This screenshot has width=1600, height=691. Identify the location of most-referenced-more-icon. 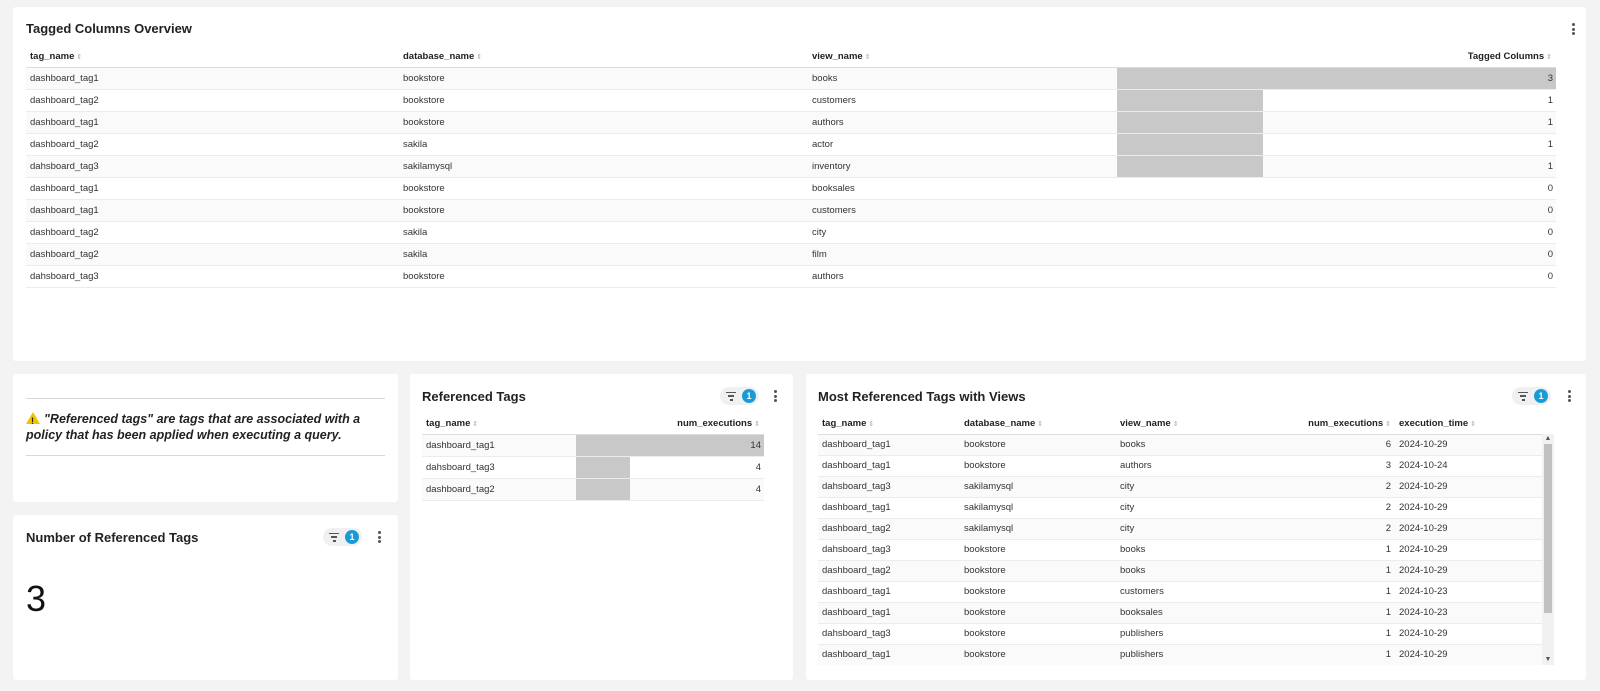
(1569, 396).